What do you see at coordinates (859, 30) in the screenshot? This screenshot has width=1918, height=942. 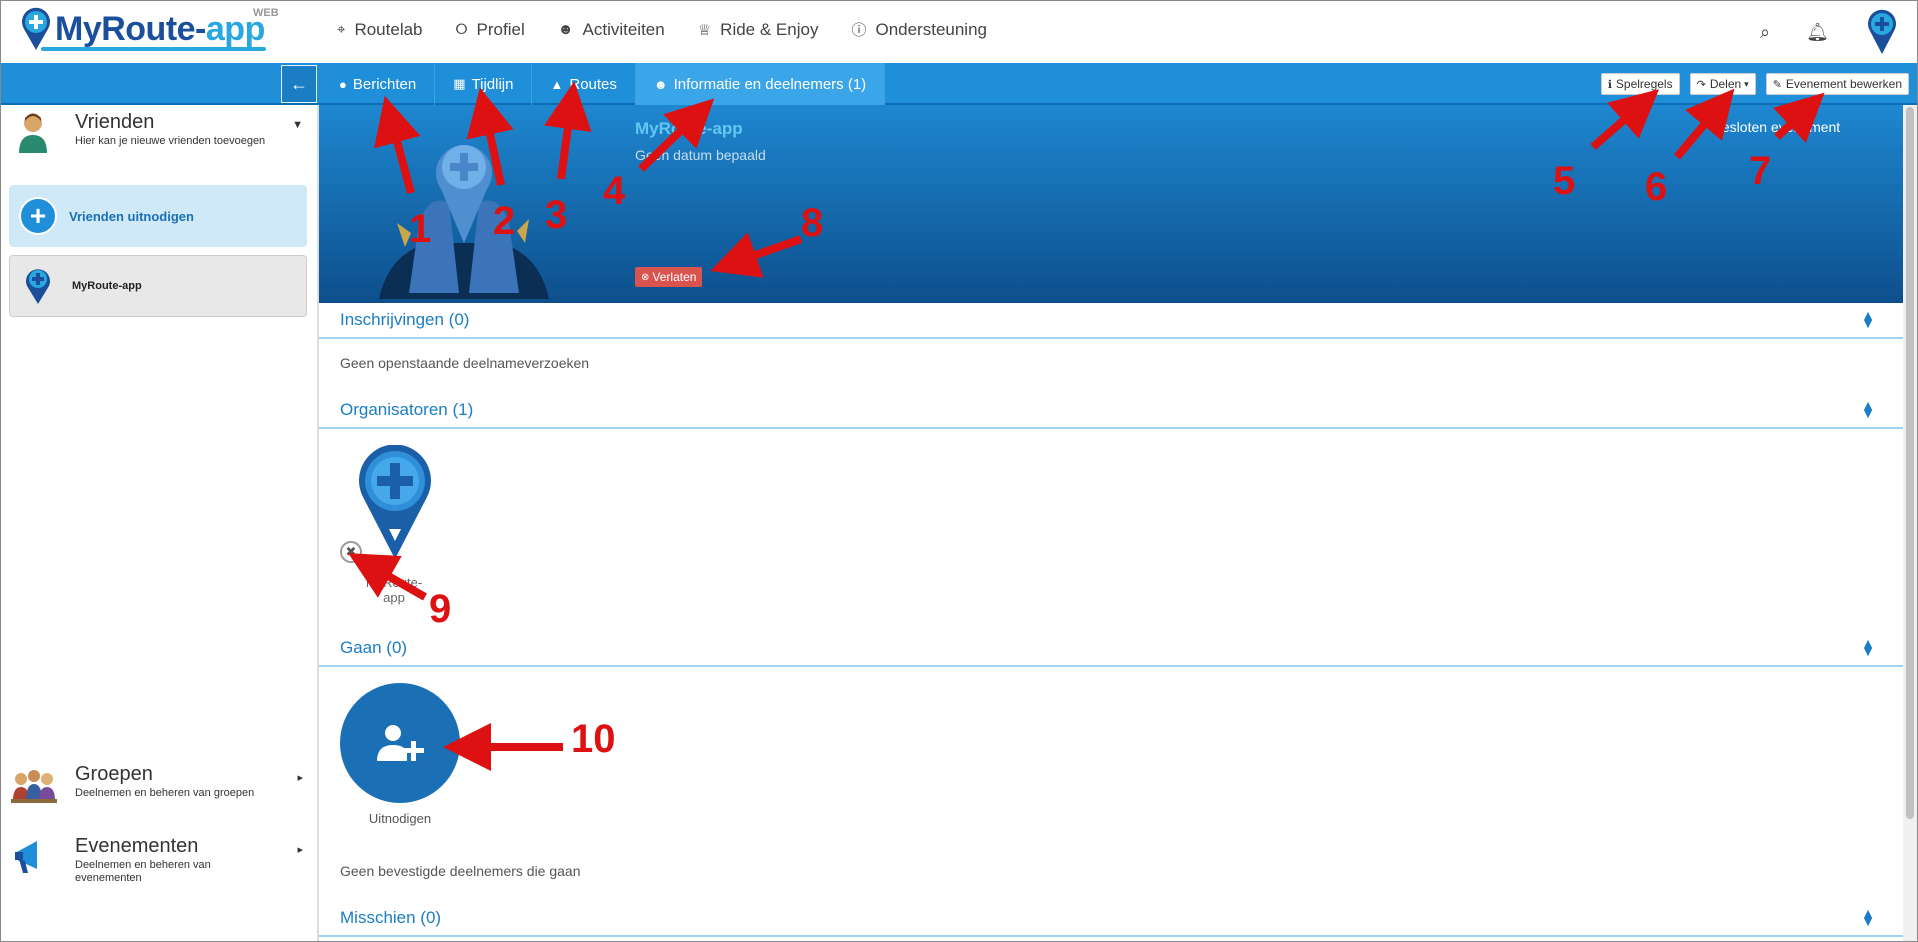 I see `info-icon: ⓘ` at bounding box center [859, 30].